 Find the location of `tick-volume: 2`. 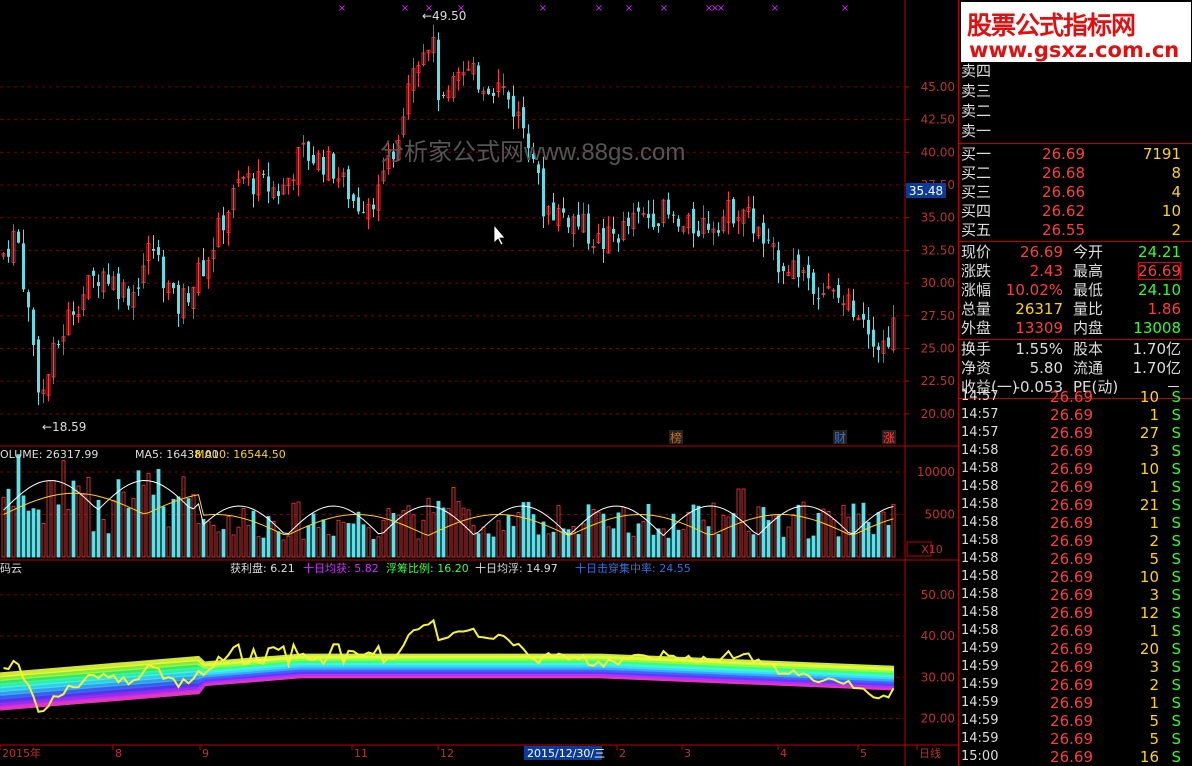

tick-volume: 2 is located at coordinates (1154, 541).